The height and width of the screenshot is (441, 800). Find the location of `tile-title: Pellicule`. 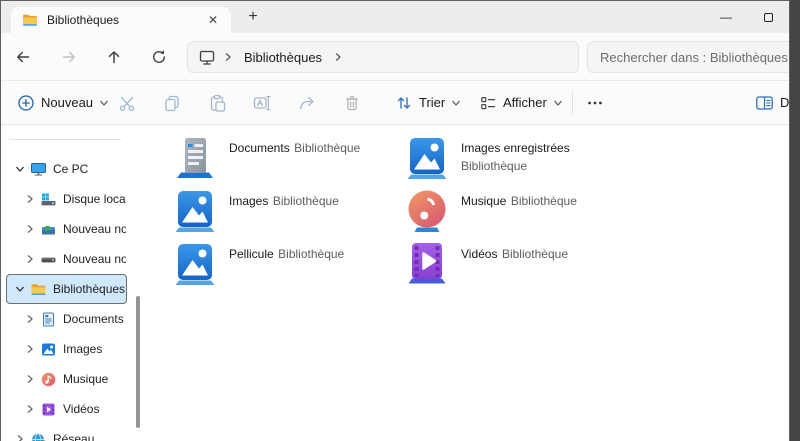

tile-title: Pellicule is located at coordinates (251, 254).